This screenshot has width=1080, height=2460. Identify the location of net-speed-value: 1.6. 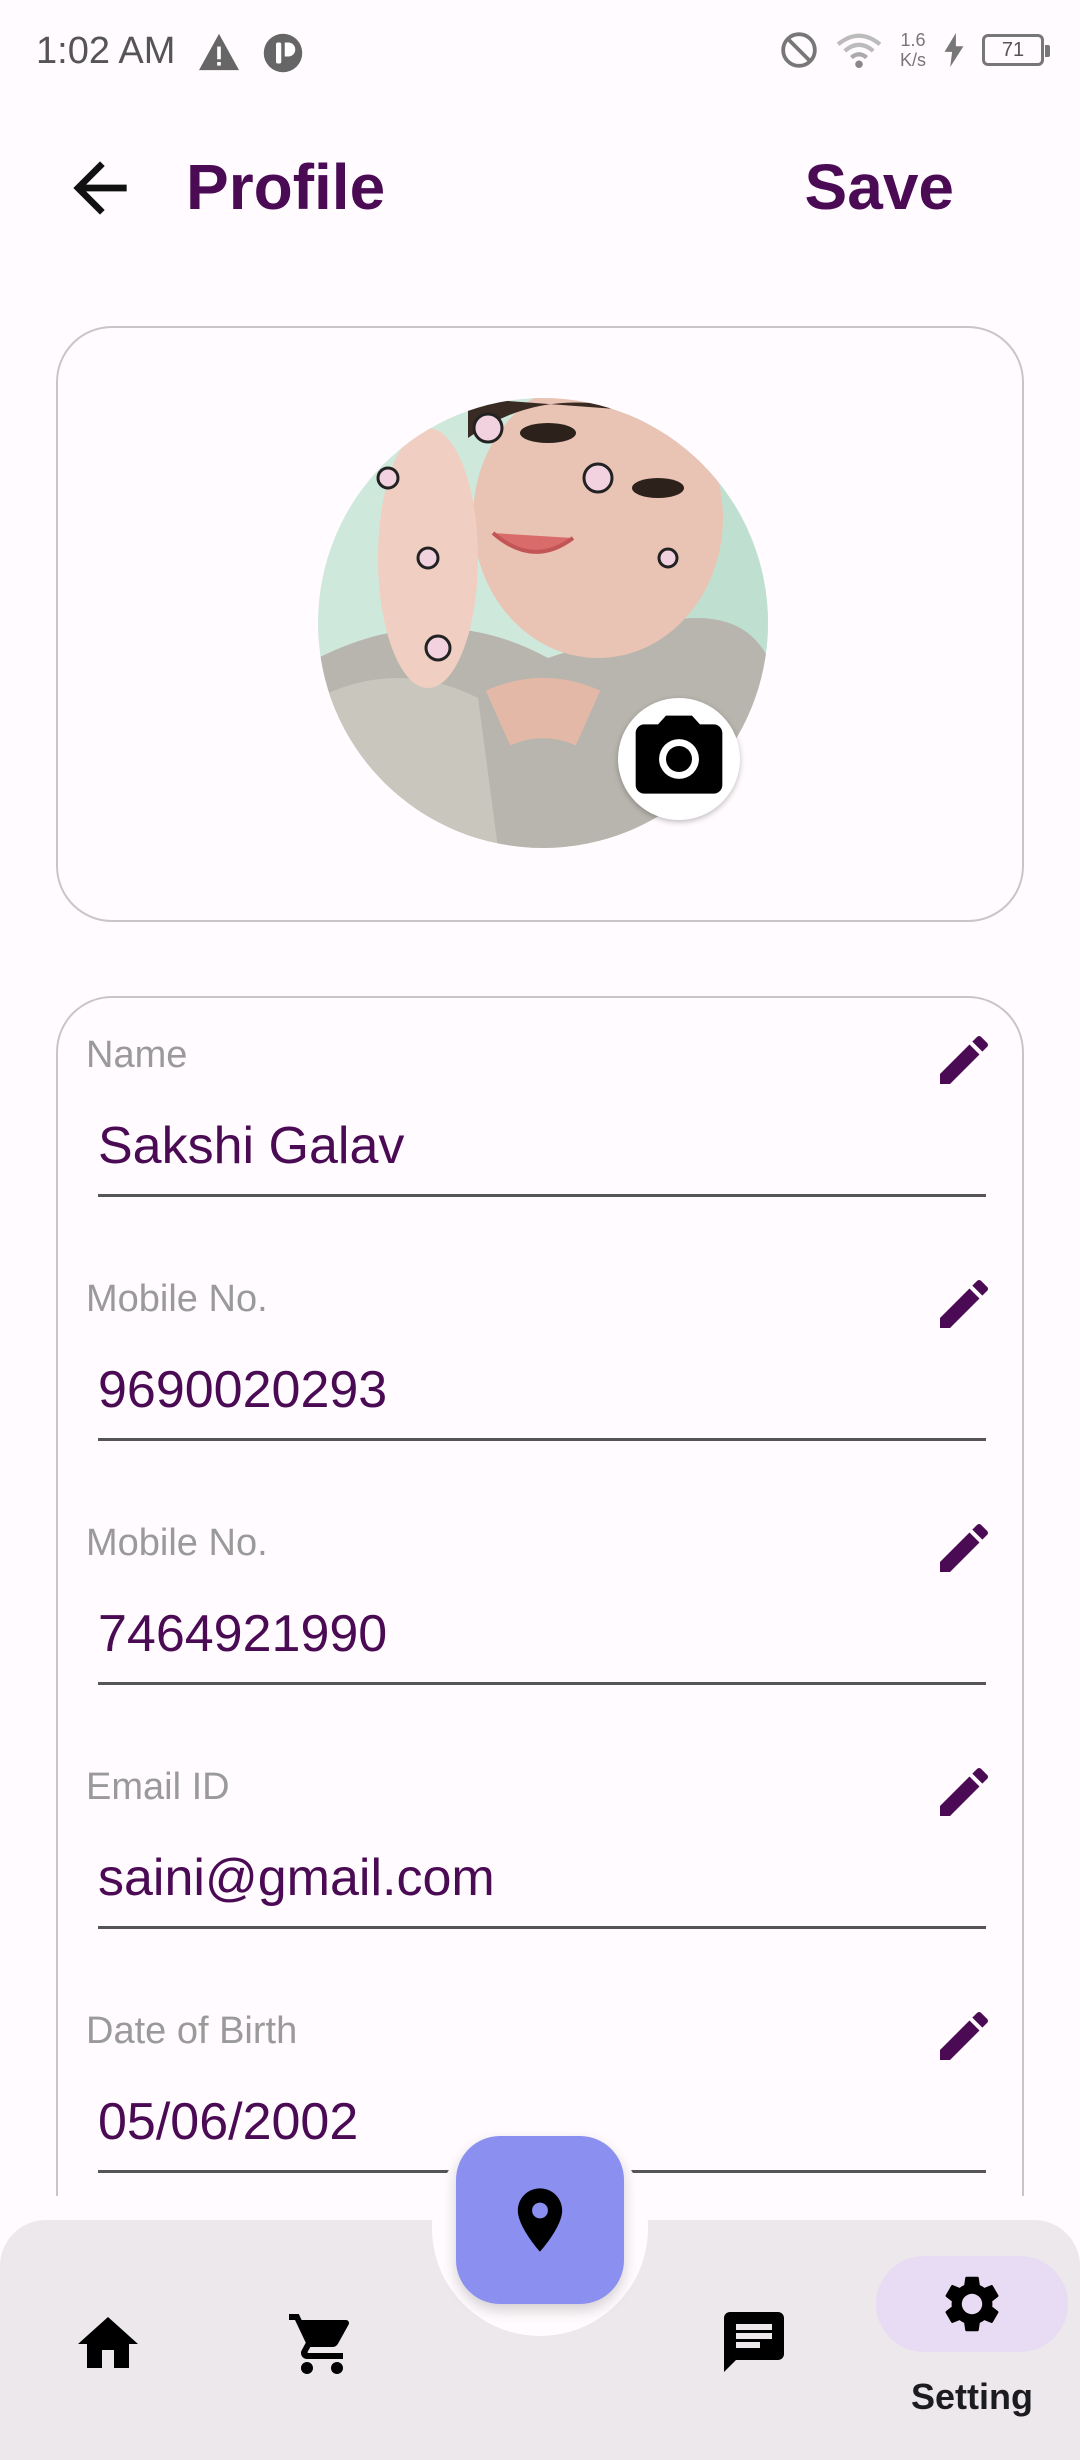
(913, 40).